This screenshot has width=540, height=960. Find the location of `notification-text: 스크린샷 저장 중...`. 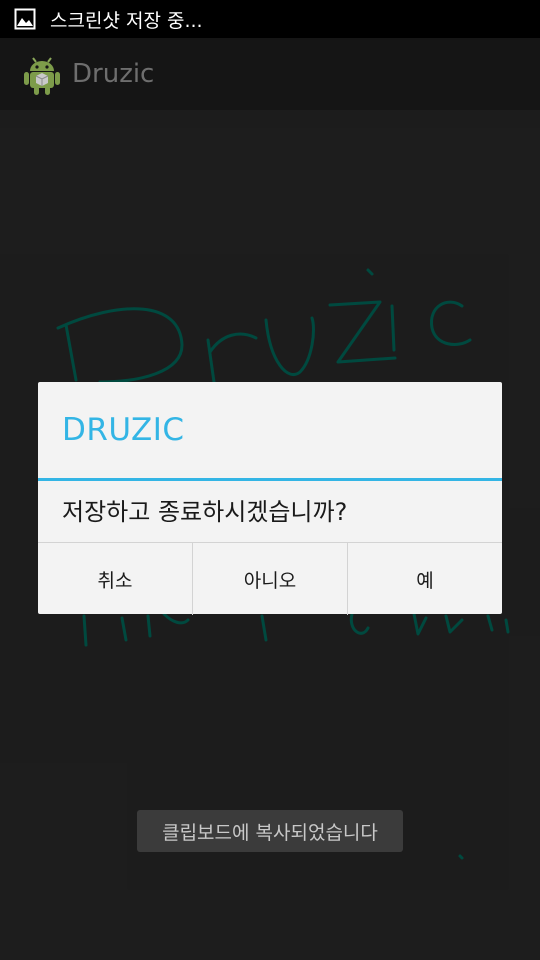

notification-text: 스크린샷 저장 중... is located at coordinates (126, 20).